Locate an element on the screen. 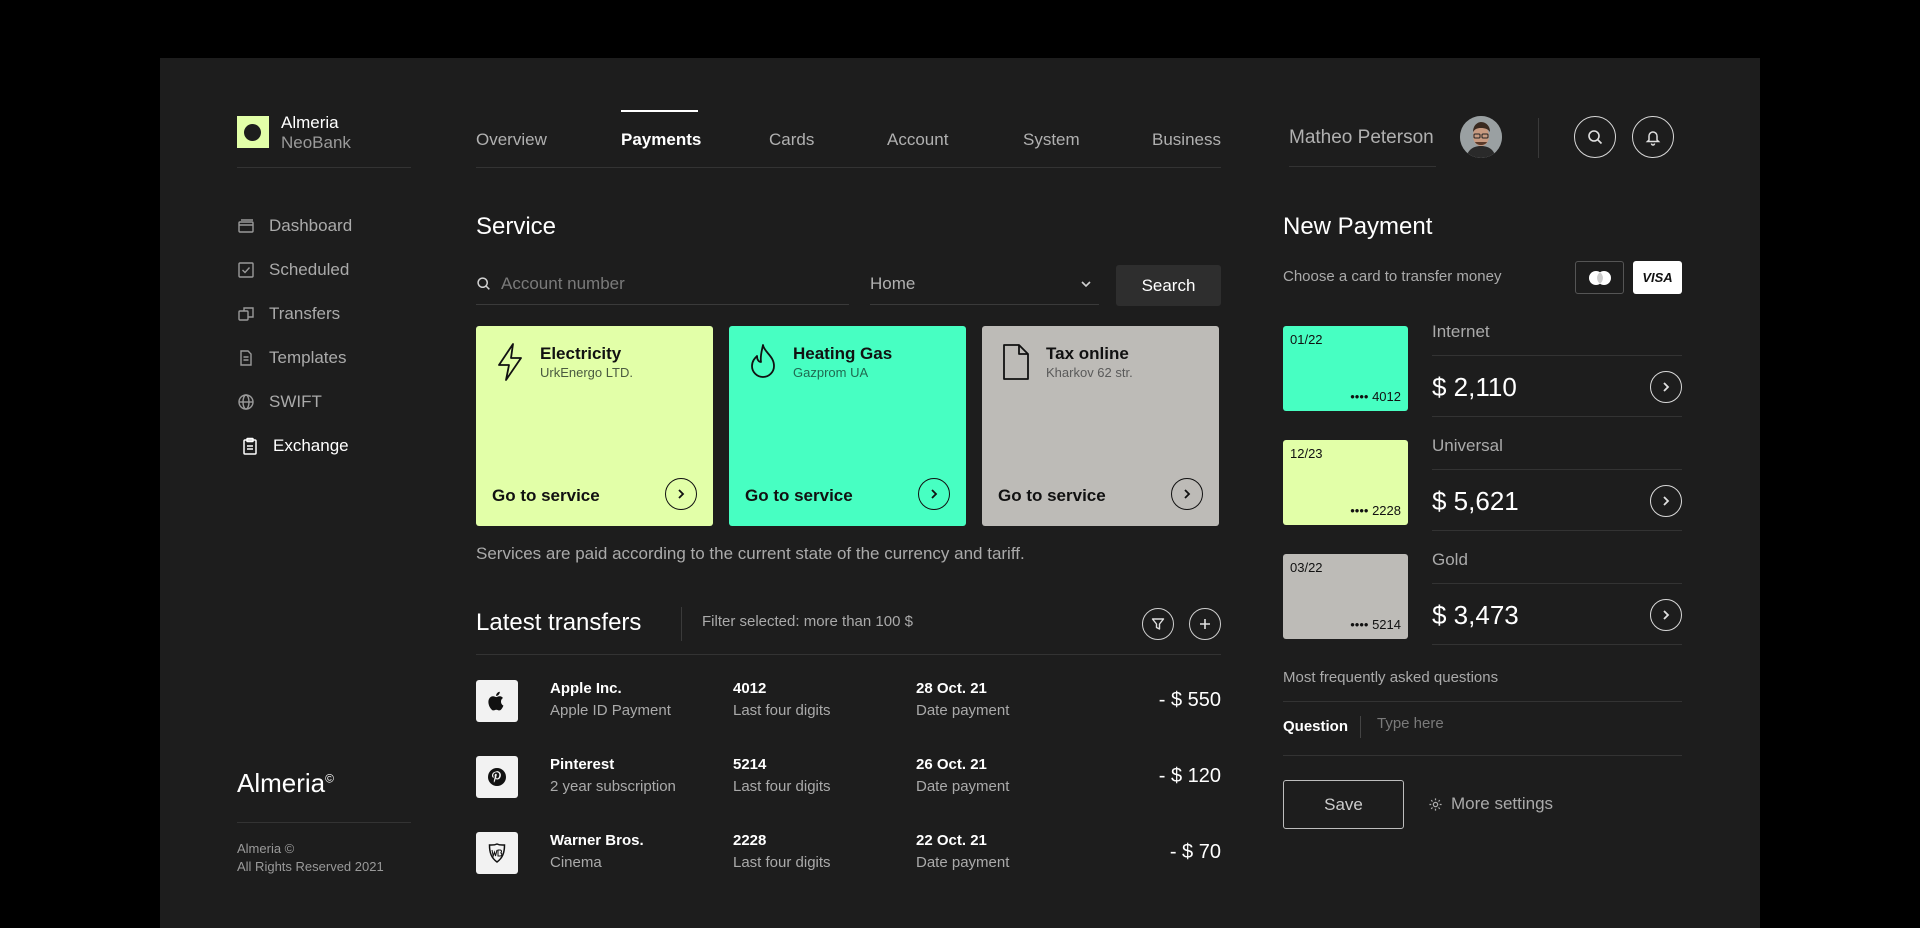 This screenshot has width=1920, height=928. header-separator is located at coordinates (1538, 138).